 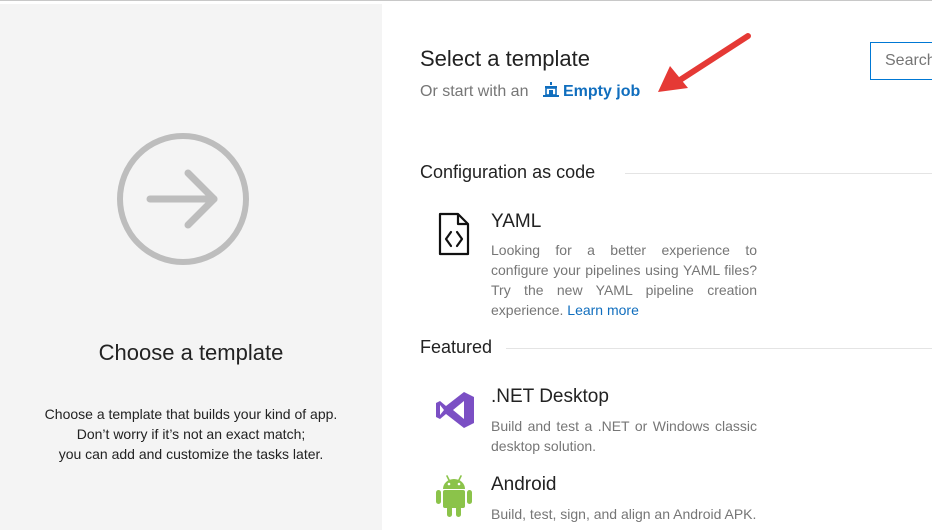 What do you see at coordinates (601, 91) in the screenshot?
I see `empty-job-label: Empty job` at bounding box center [601, 91].